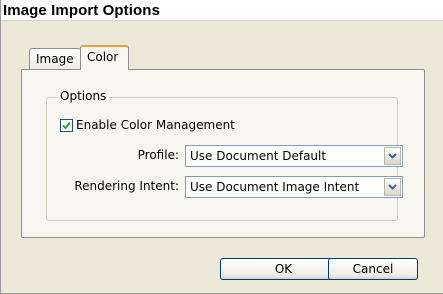  Describe the element at coordinates (104, 57) in the screenshot. I see `tab-color: Color` at that location.